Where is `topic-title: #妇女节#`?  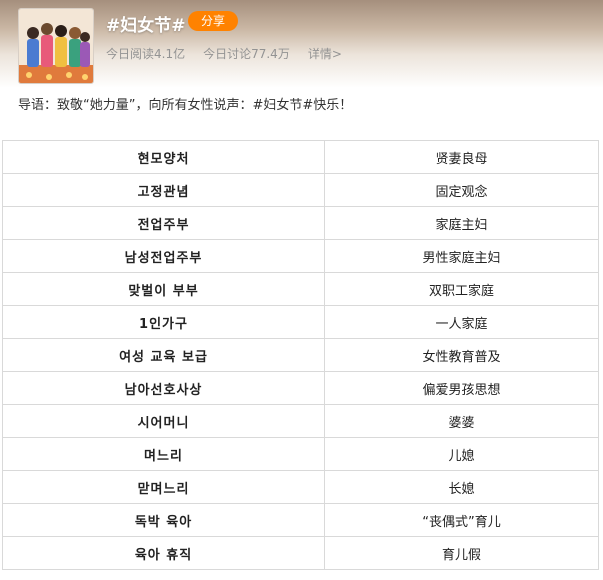
topic-title: #妇女节# is located at coordinates (146, 26).